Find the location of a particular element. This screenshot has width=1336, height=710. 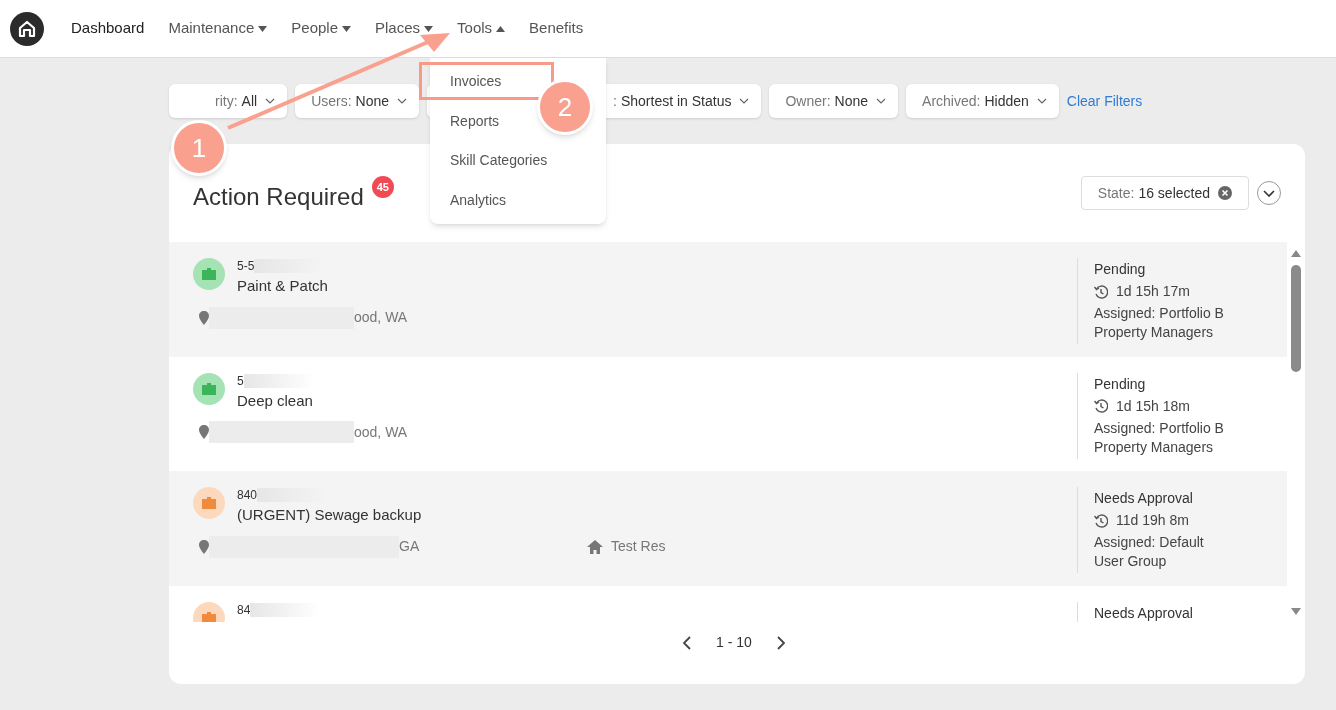

order-number: 5 is located at coordinates (240, 381).